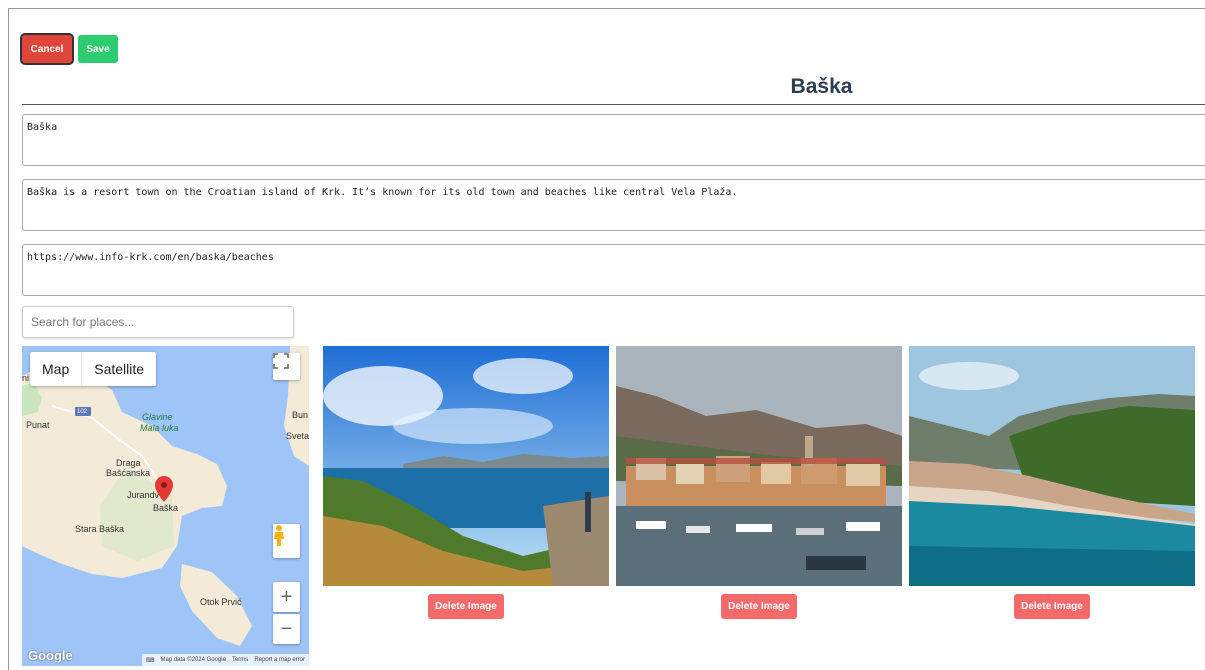 This screenshot has height=670, width=1205. Describe the element at coordinates (150, 660) in the screenshot. I see `keyboard-shortcuts-icon: ⌨` at that location.